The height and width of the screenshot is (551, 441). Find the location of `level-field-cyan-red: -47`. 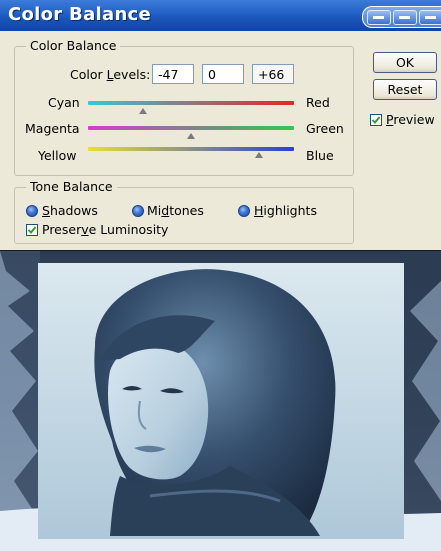

level-field-cyan-red: -47 is located at coordinates (173, 74).